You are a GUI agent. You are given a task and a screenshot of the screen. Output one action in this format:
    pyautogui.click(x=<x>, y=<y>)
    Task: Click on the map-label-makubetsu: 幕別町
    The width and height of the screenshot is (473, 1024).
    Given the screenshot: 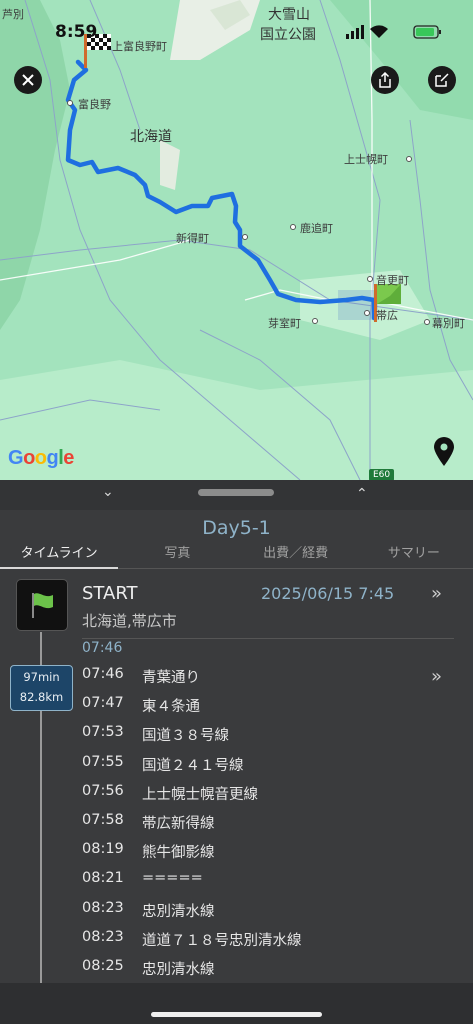 What is the action you would take?
    pyautogui.click(x=448, y=323)
    